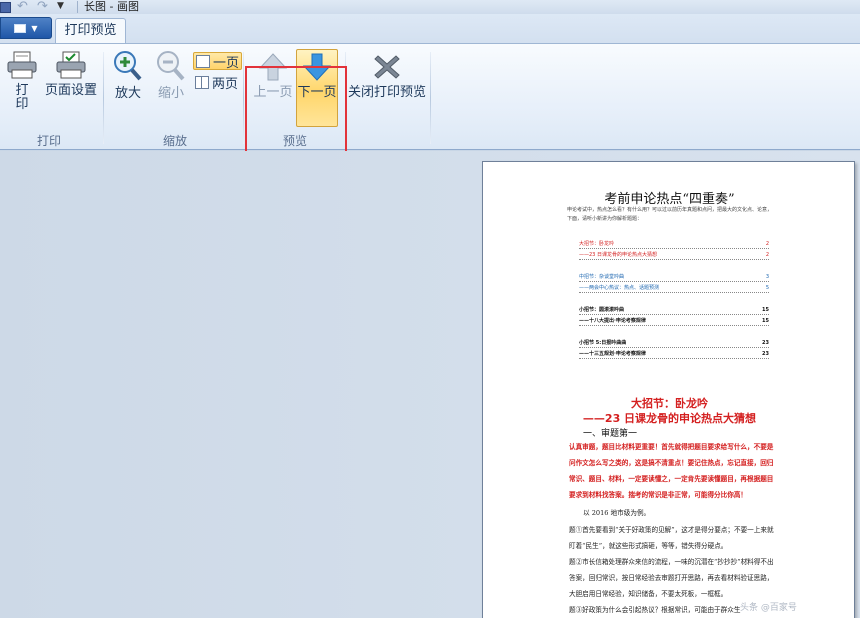  I want to click on one-page-label: 一页, so click(226, 63).